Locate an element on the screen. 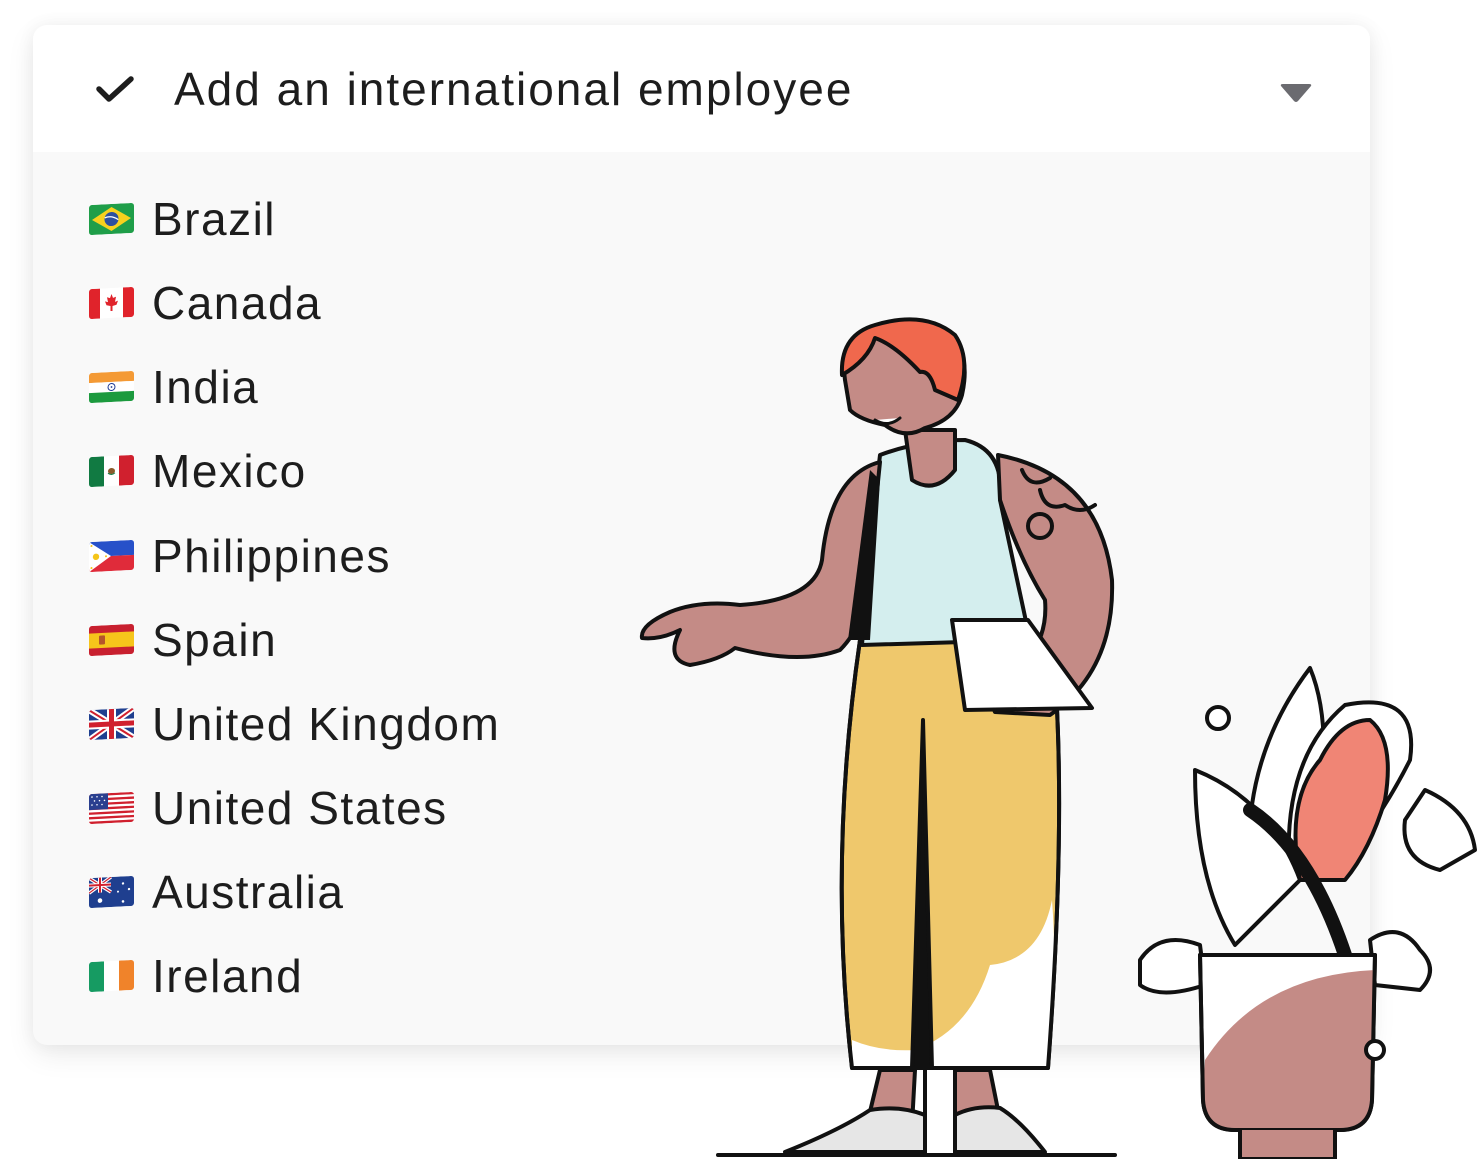 Image resolution: width=1478 pixels, height=1159 pixels. caret-down-icon is located at coordinates (1296, 94).